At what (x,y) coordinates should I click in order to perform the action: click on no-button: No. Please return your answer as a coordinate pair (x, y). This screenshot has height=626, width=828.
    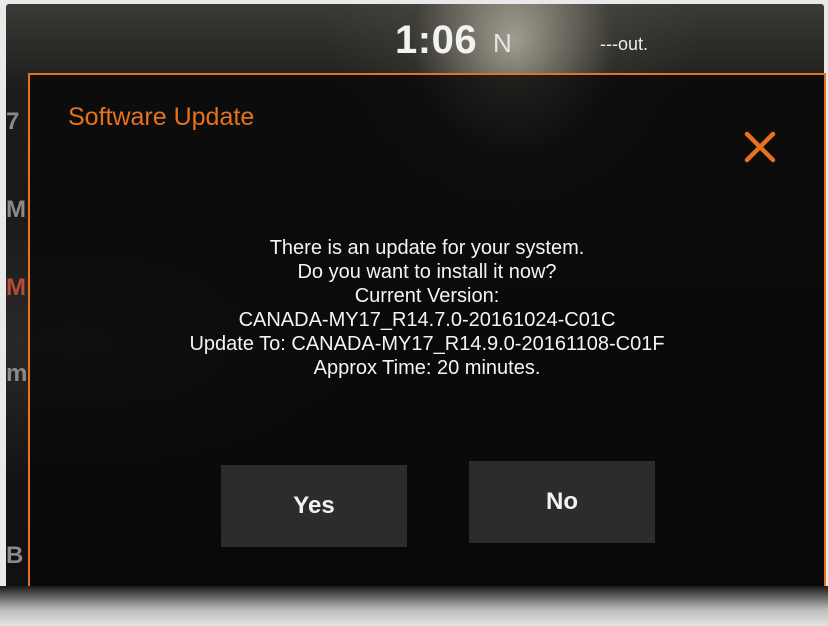
    Looking at the image, I should click on (562, 502).